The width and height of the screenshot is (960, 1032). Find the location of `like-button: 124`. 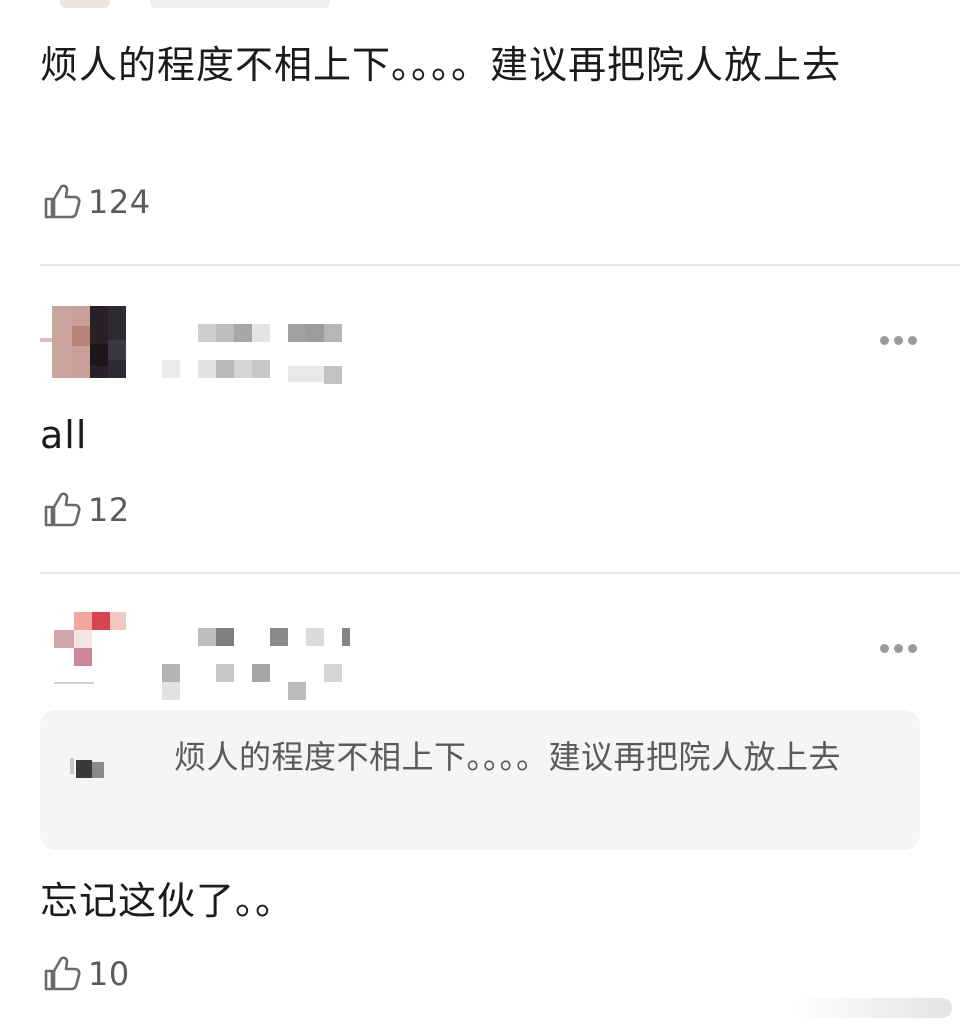

like-button: 124 is located at coordinates (96, 202).